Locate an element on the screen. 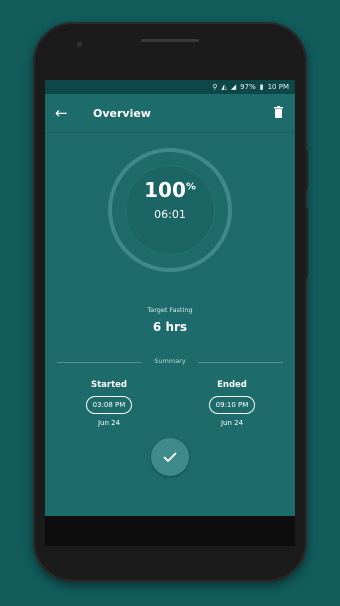 This screenshot has height=606, width=340. divider-right is located at coordinates (240, 362).